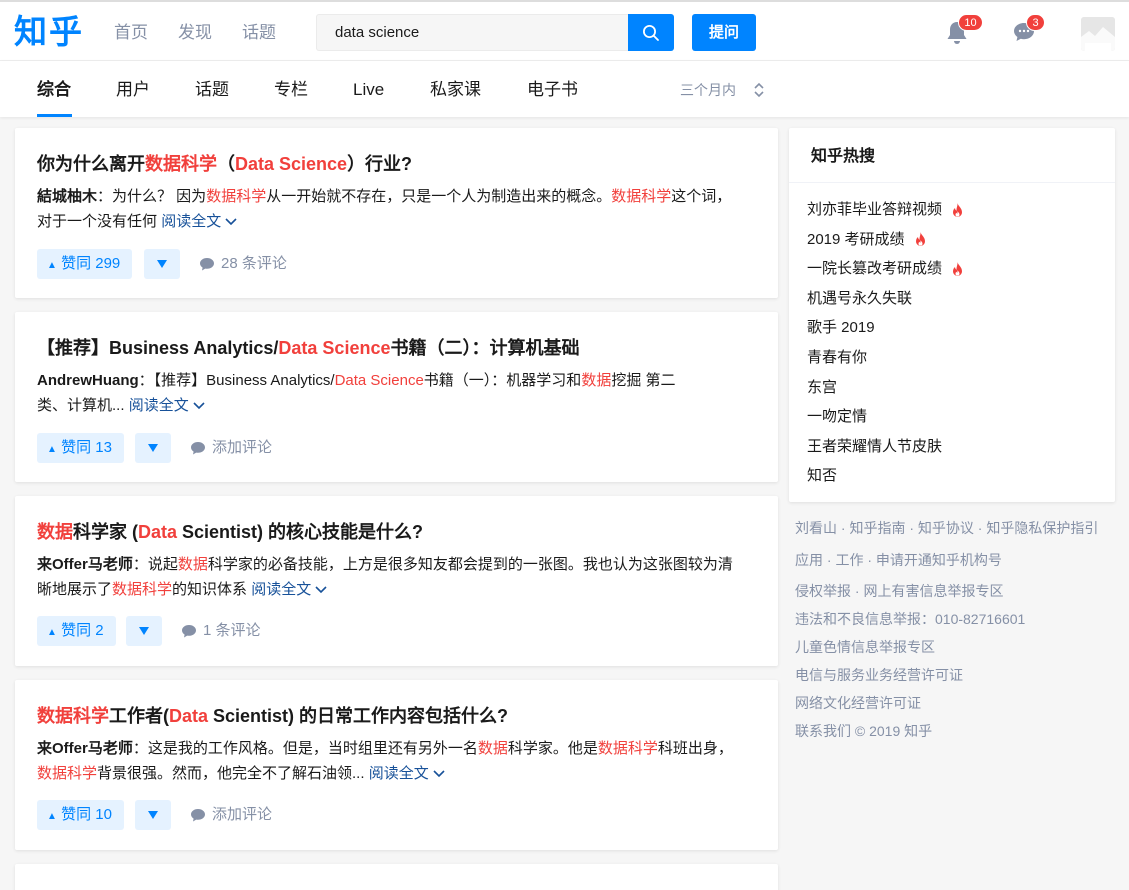 This screenshot has height=890, width=1129. I want to click on hot-search-label: 青春有你, so click(837, 357).